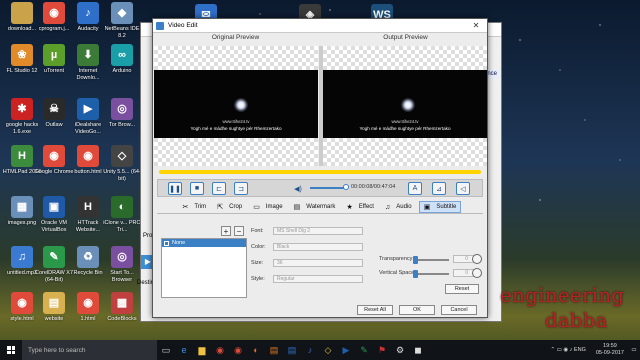  Describe the element at coordinates (417, 310) in the screenshot. I see `ok-button: OK` at that location.